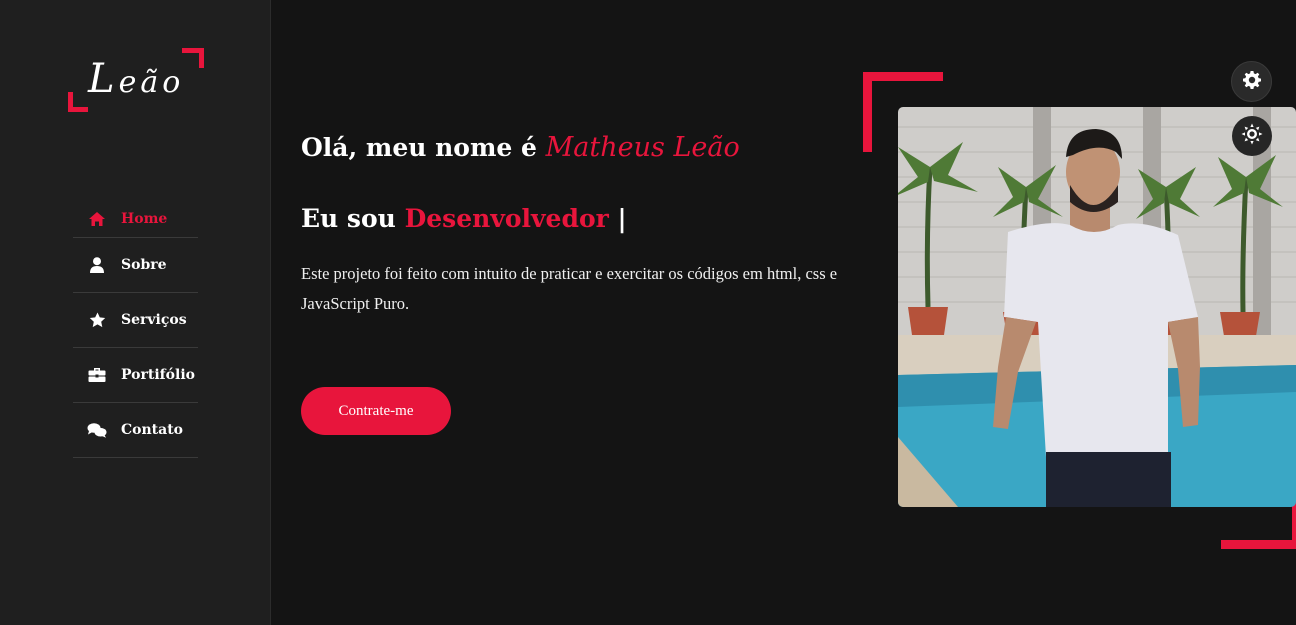  I want to click on nav-item-home: Home, so click(135, 219).